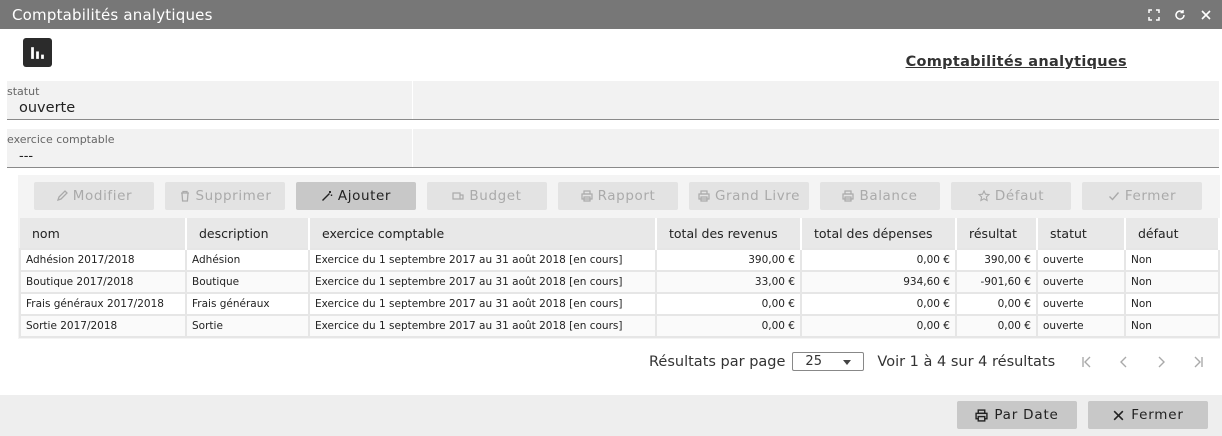  Describe the element at coordinates (26, 156) in the screenshot. I see `exercice-value: ---` at that location.